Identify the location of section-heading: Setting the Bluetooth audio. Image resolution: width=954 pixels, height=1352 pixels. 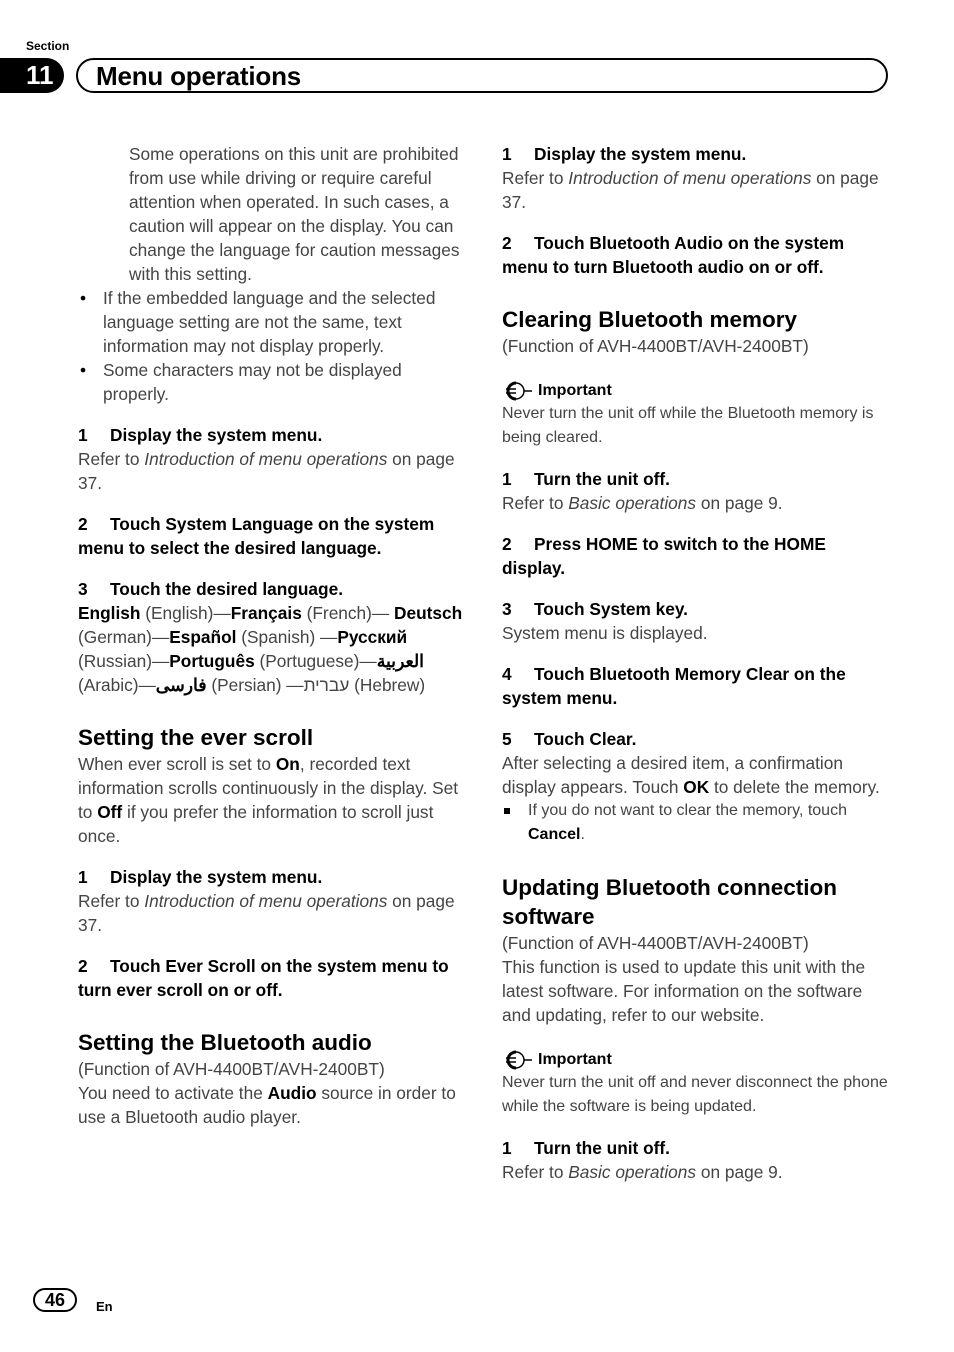
(225, 1042).